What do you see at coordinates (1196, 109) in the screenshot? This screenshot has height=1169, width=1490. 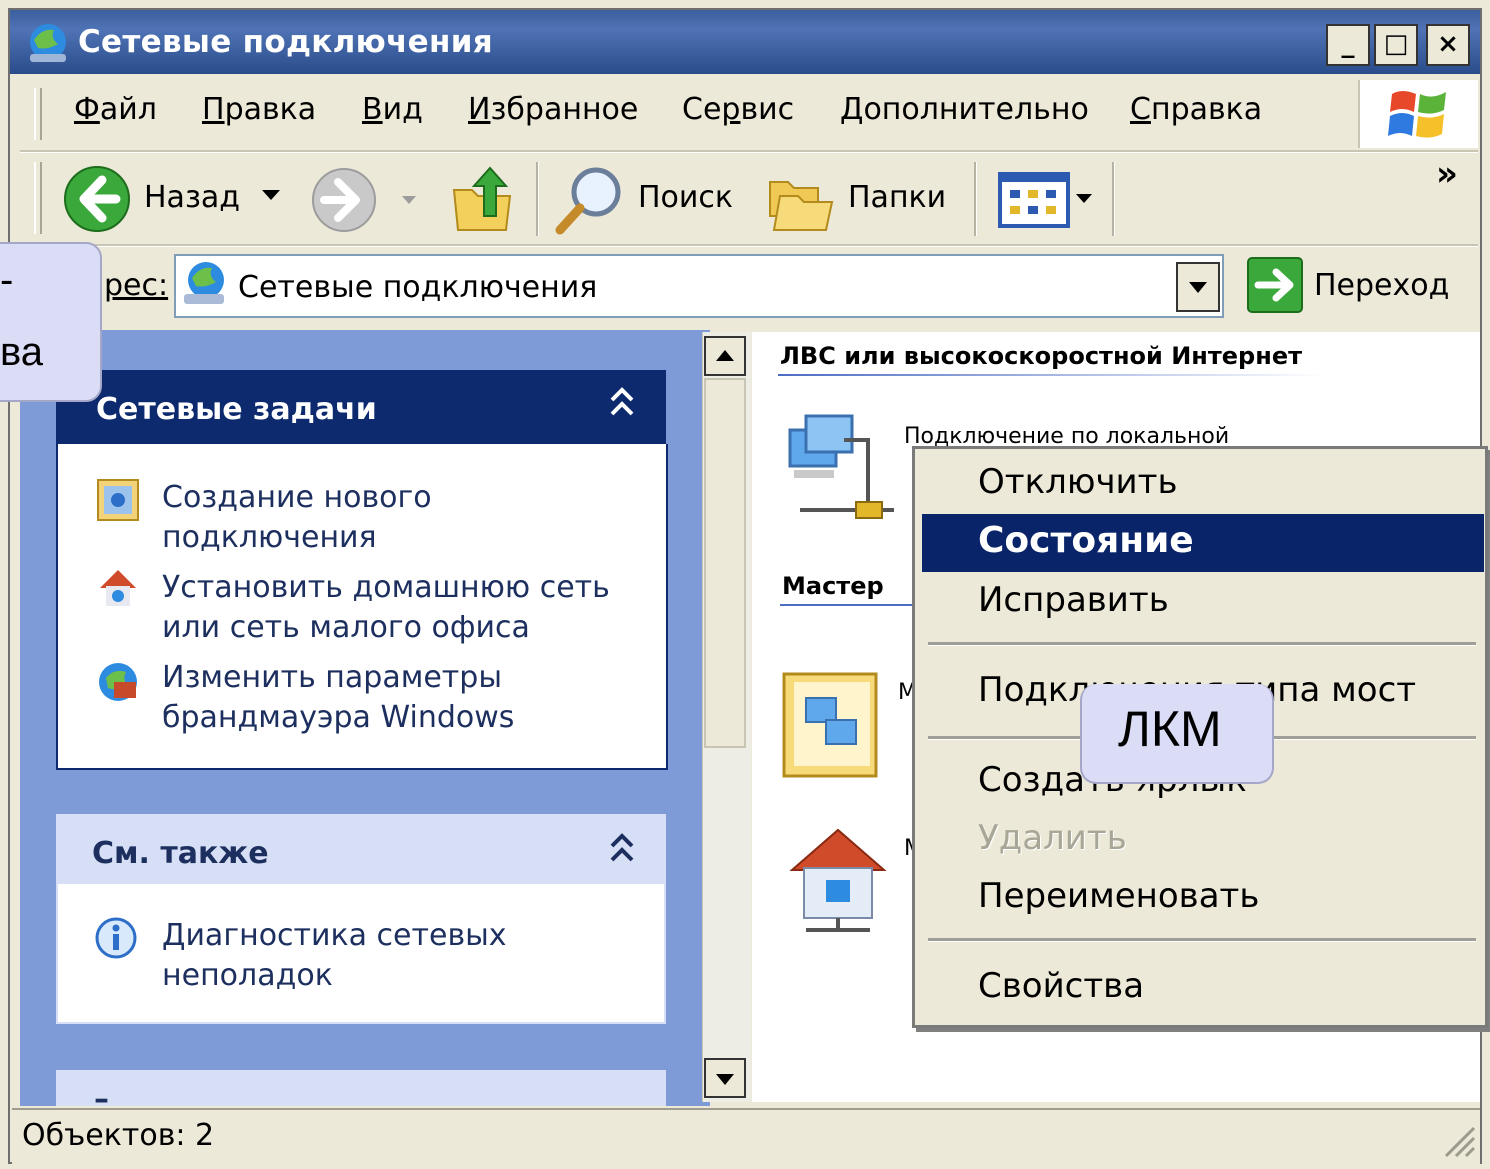 I see `menu-help: Справка` at bounding box center [1196, 109].